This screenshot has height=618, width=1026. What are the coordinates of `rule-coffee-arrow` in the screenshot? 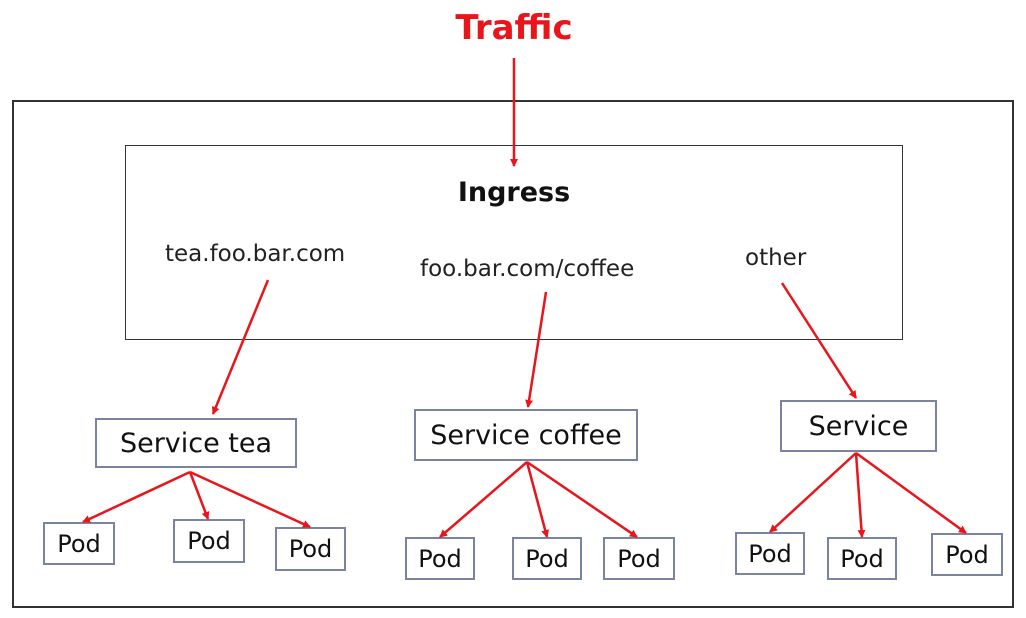 It's located at (536, 349).